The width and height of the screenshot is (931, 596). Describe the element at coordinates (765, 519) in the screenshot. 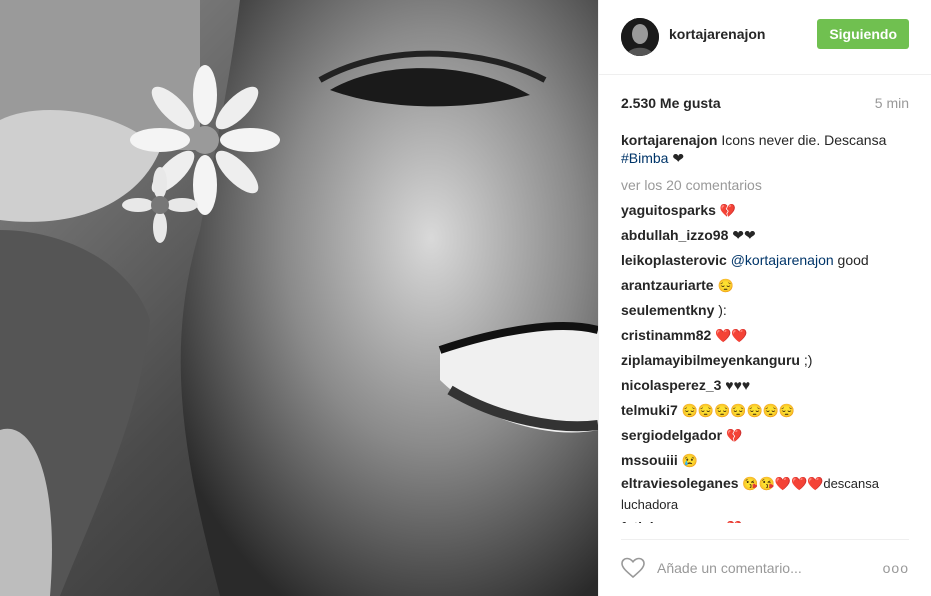

I see `comment: fetichesuances 💔` at that location.